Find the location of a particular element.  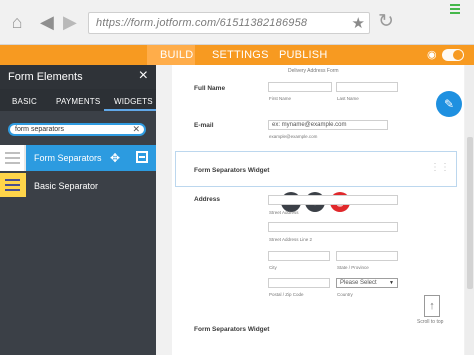

top-navigation: BUILD SETTINGS PUBLISH ◉ is located at coordinates (237, 55).